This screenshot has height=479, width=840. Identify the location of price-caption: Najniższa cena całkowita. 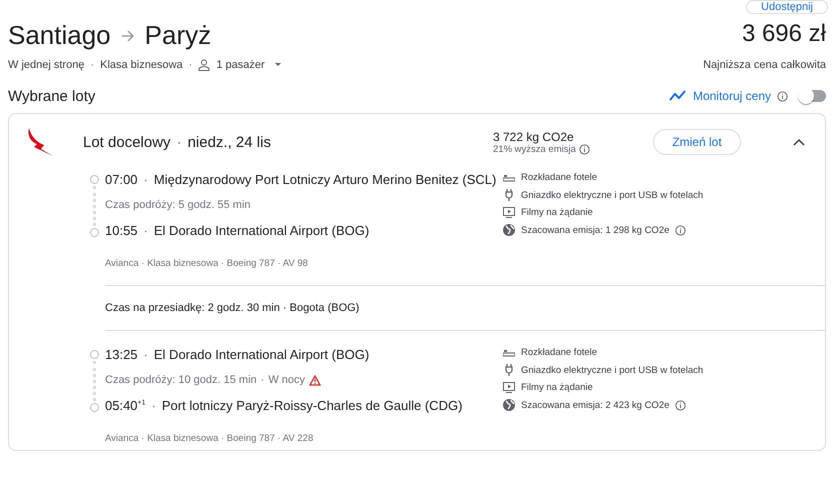
(764, 65).